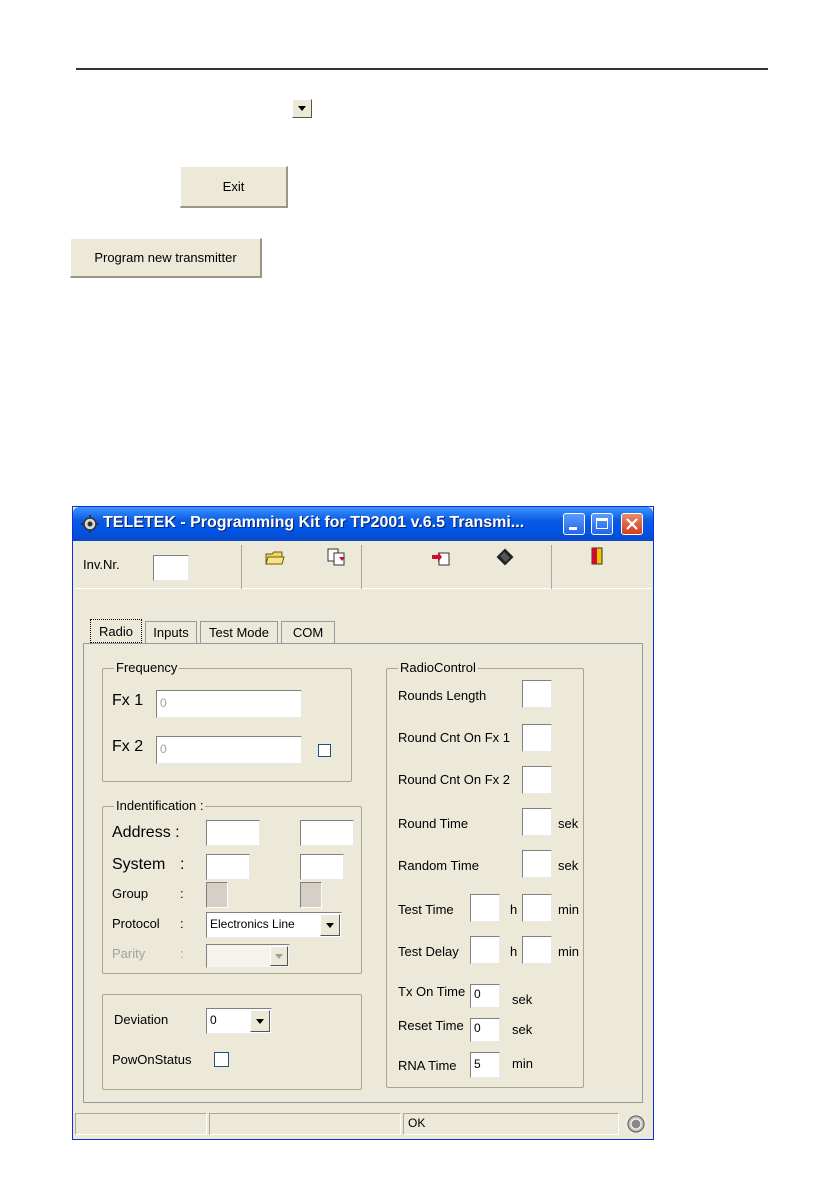  Describe the element at coordinates (227, 725) in the screenshot. I see `frequency-group` at that location.